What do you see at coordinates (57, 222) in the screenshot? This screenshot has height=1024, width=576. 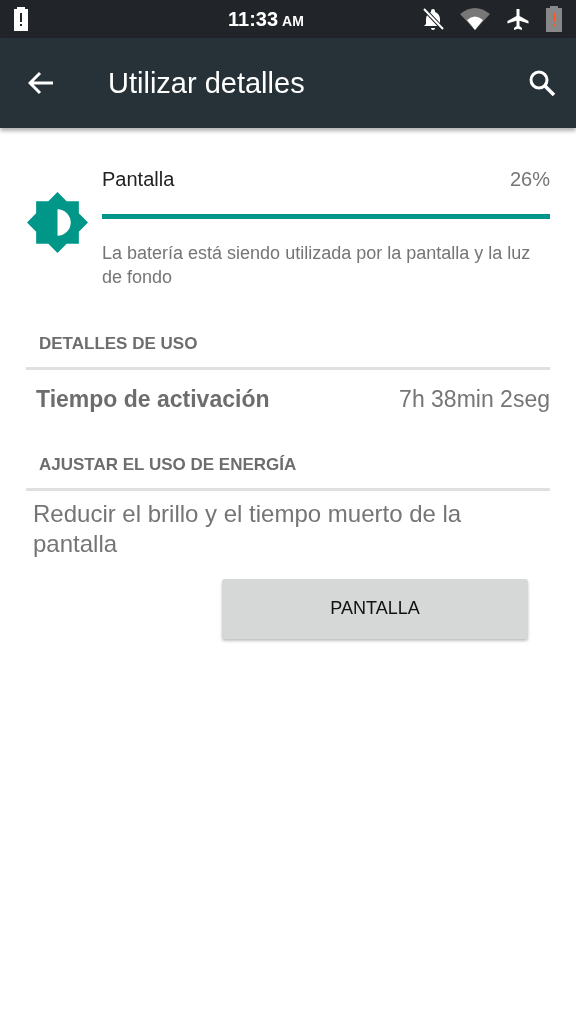 I see `brightness-icon` at bounding box center [57, 222].